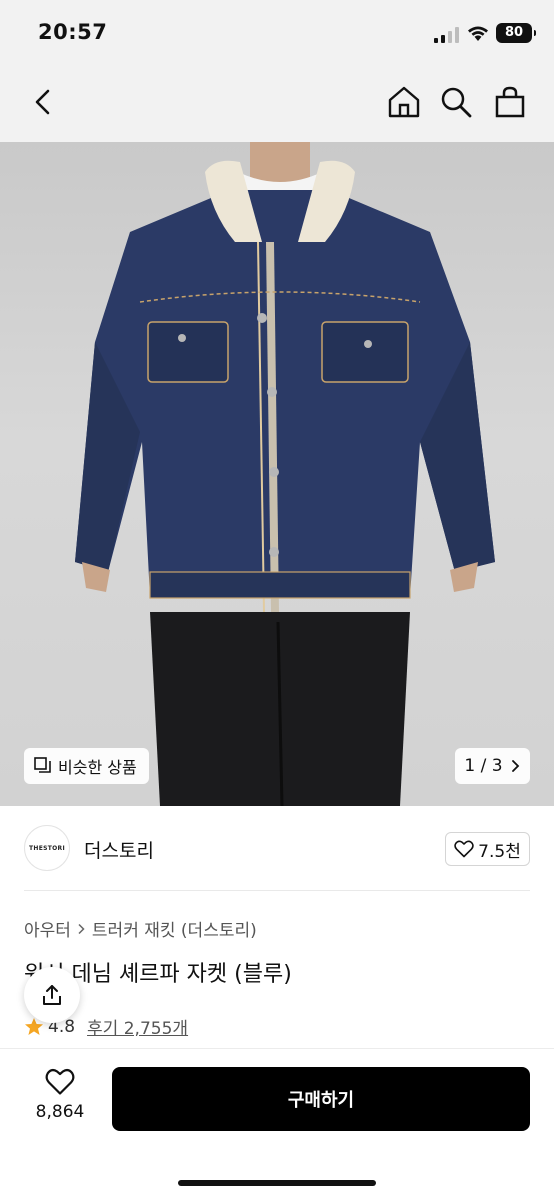  I want to click on wifi-icon, so click(478, 33).